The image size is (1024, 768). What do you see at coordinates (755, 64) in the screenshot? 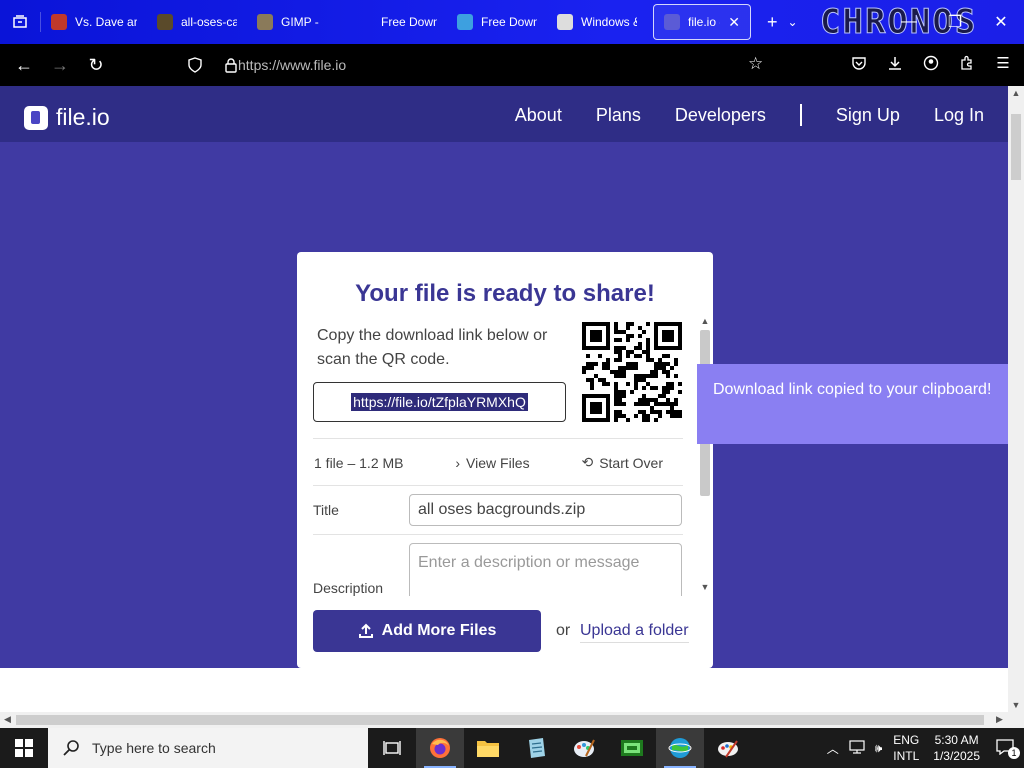
I see `bookmark-star-icon: ☆` at bounding box center [755, 64].